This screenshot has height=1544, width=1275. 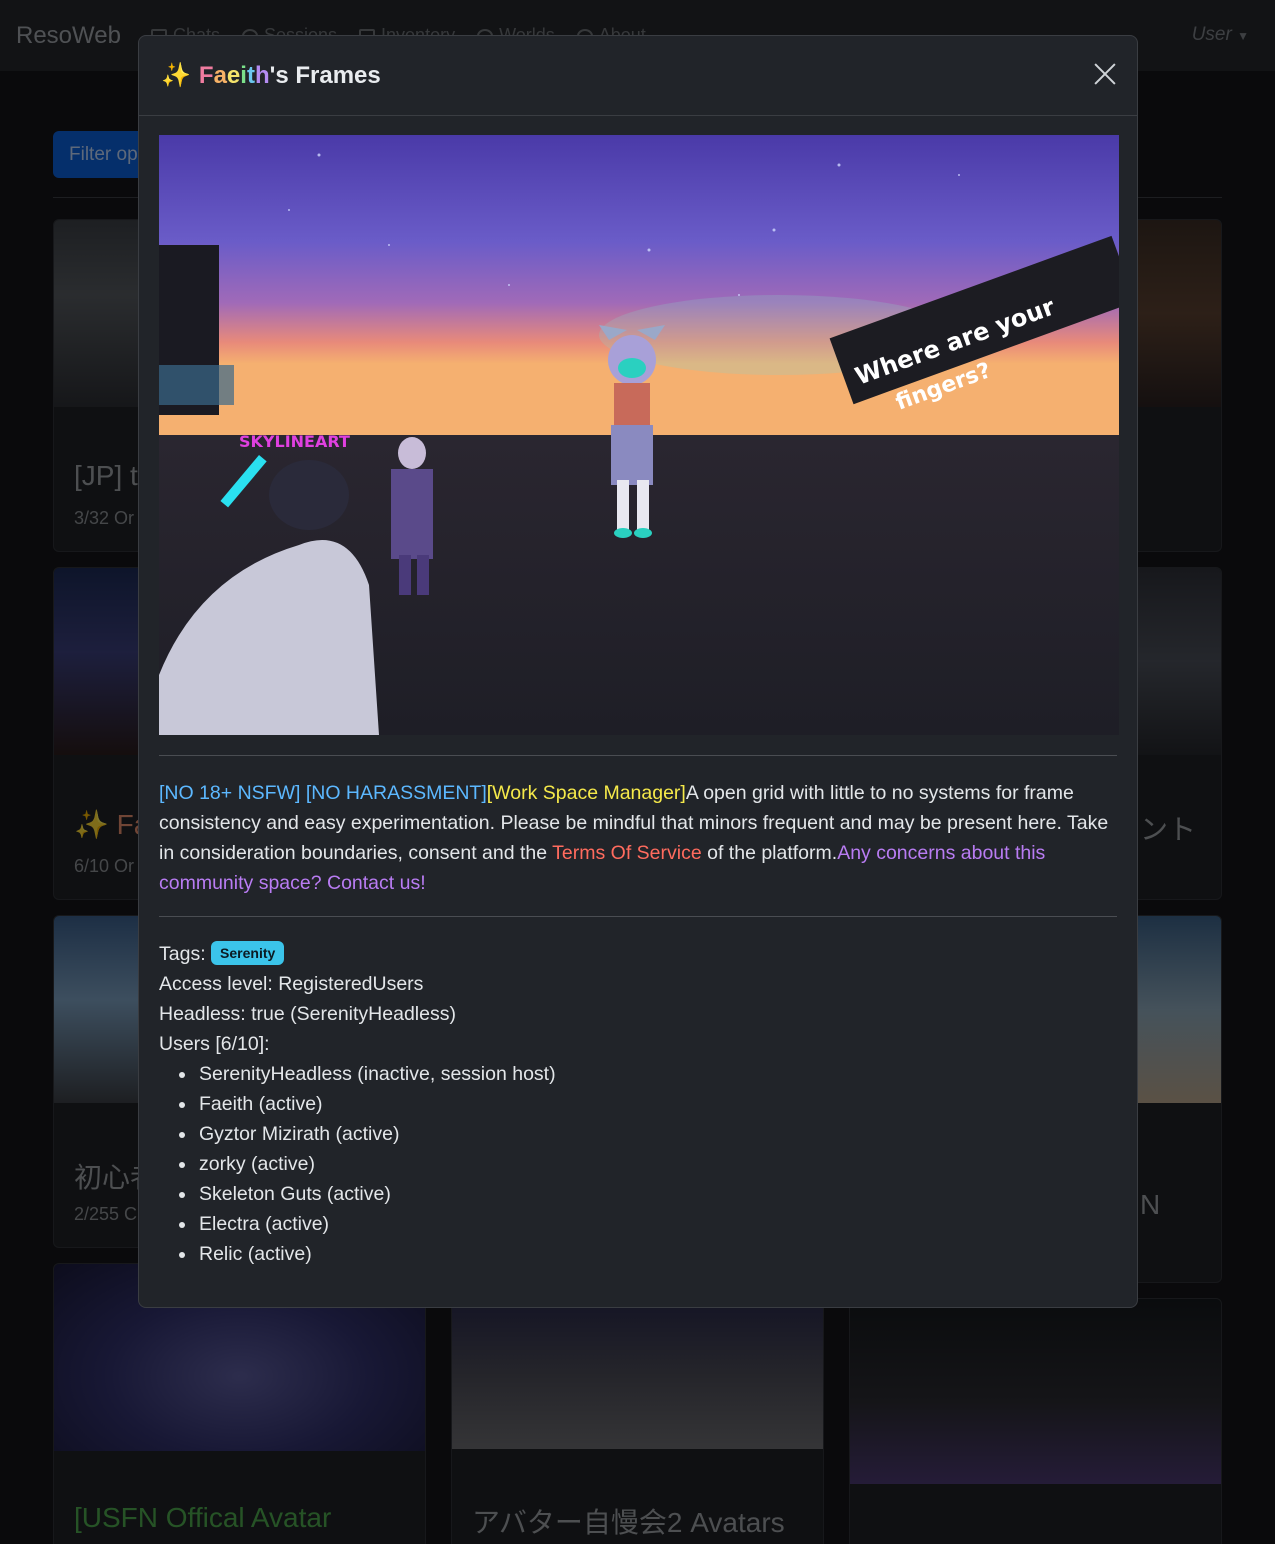 What do you see at coordinates (648, 1224) in the screenshot?
I see `list-item: Electra (active)` at bounding box center [648, 1224].